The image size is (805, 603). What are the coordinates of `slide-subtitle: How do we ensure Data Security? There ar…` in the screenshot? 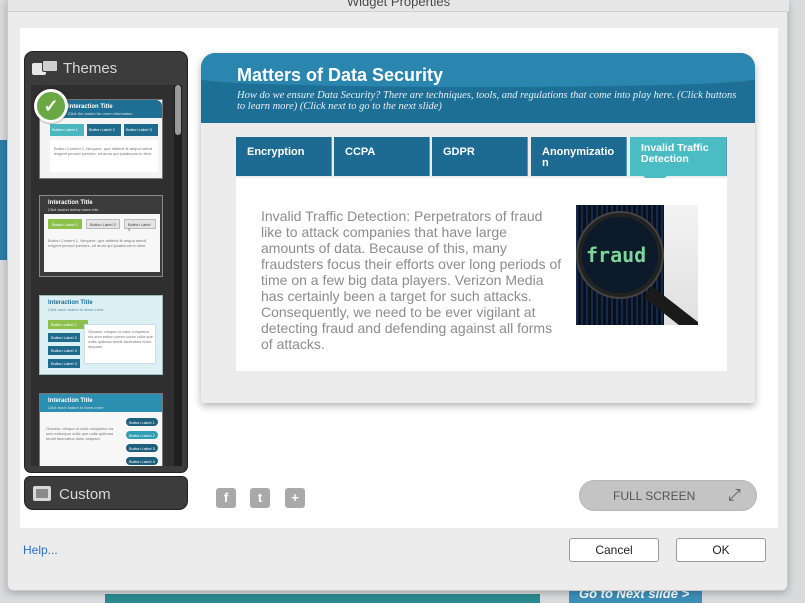 It's located at (487, 101).